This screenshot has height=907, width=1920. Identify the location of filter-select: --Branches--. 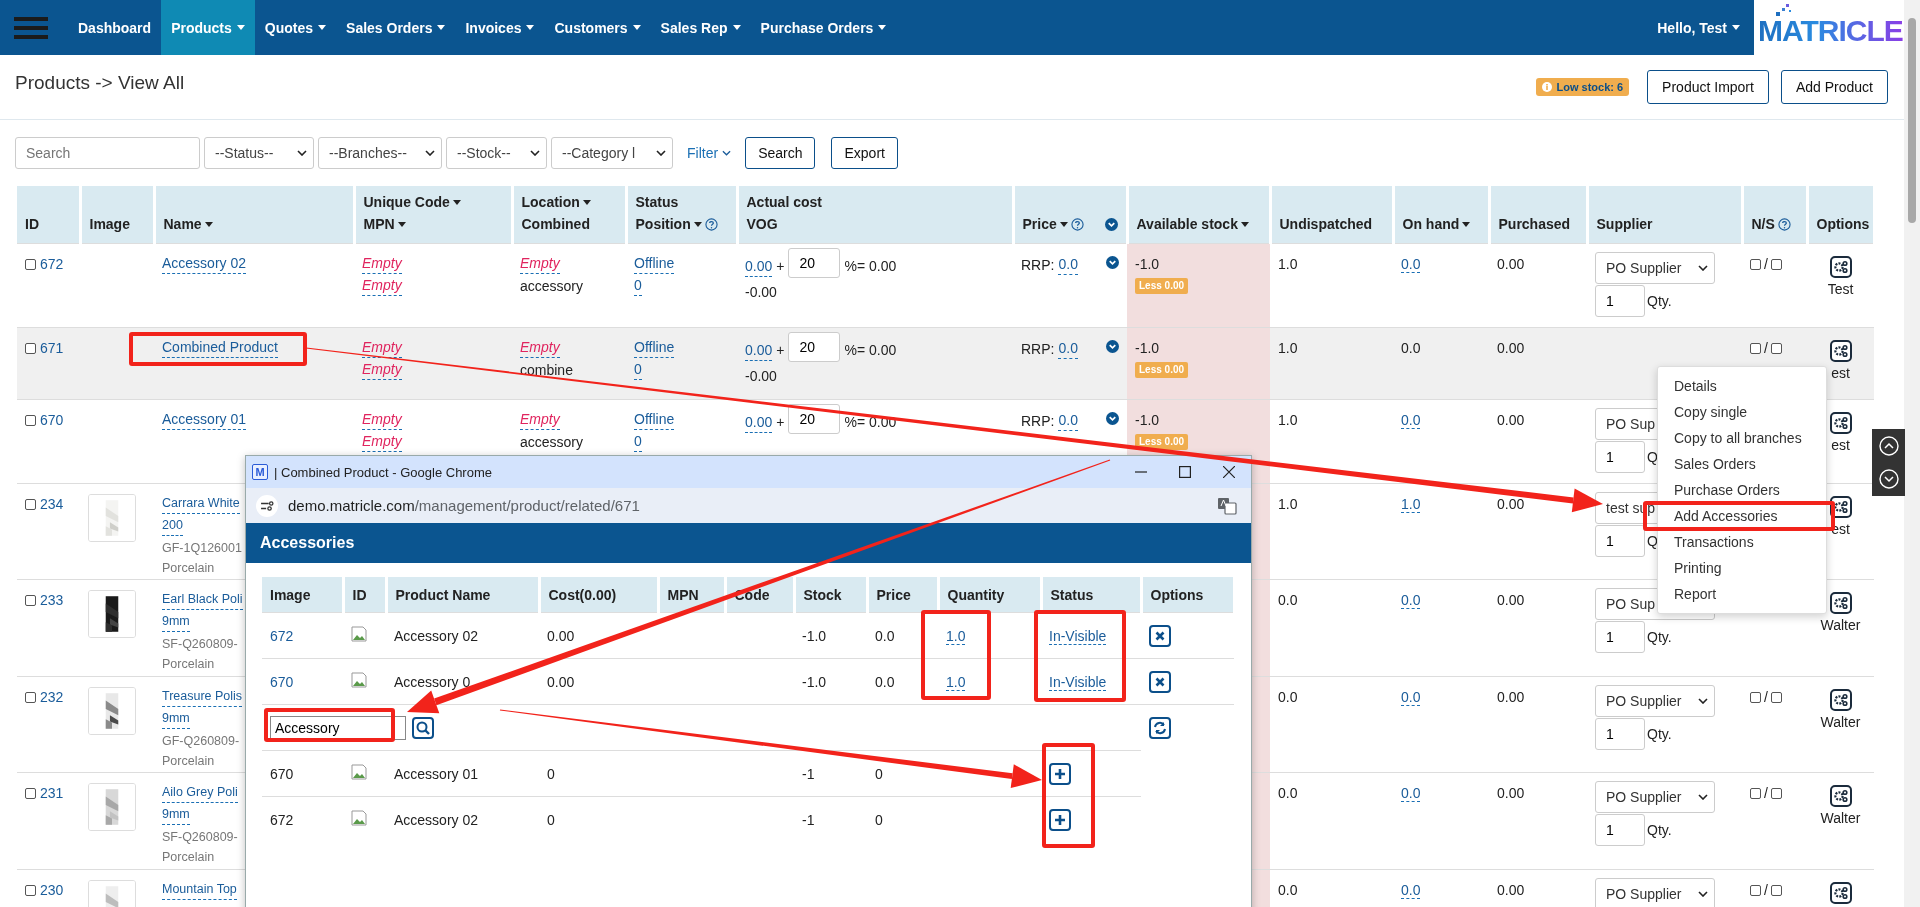
(380, 153).